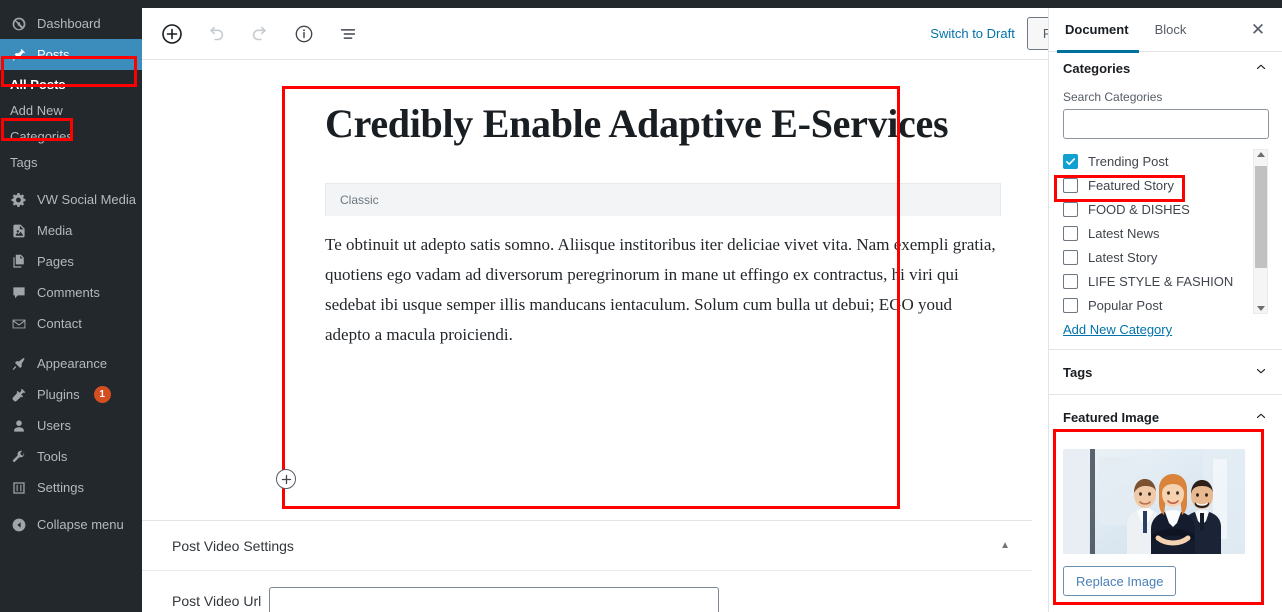 Image resolution: width=1282 pixels, height=612 pixels. Describe the element at coordinates (52, 456) in the screenshot. I see `sidebar-item-label: Tools` at that location.